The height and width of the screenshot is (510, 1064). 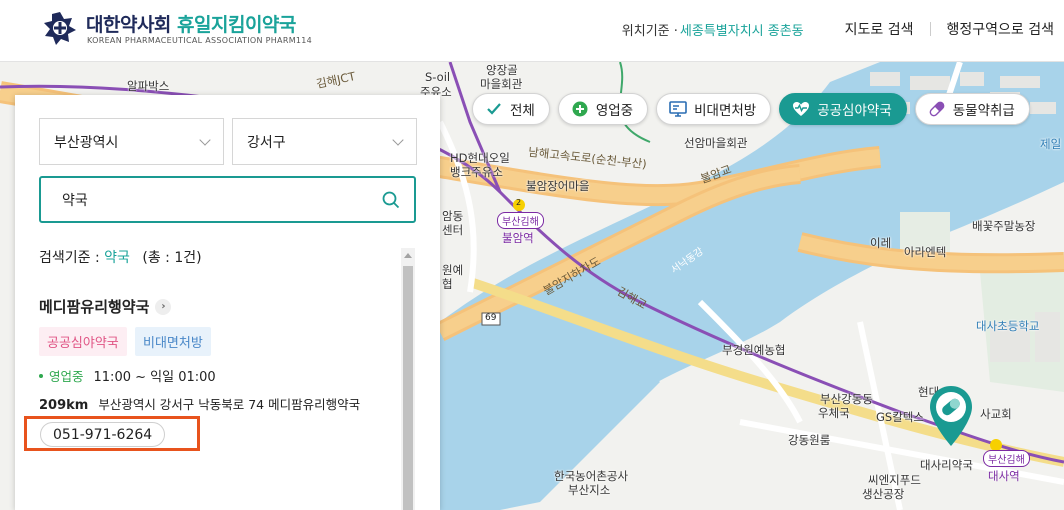 What do you see at coordinates (834, 413) in the screenshot?
I see `map-label: 우체국` at bounding box center [834, 413].